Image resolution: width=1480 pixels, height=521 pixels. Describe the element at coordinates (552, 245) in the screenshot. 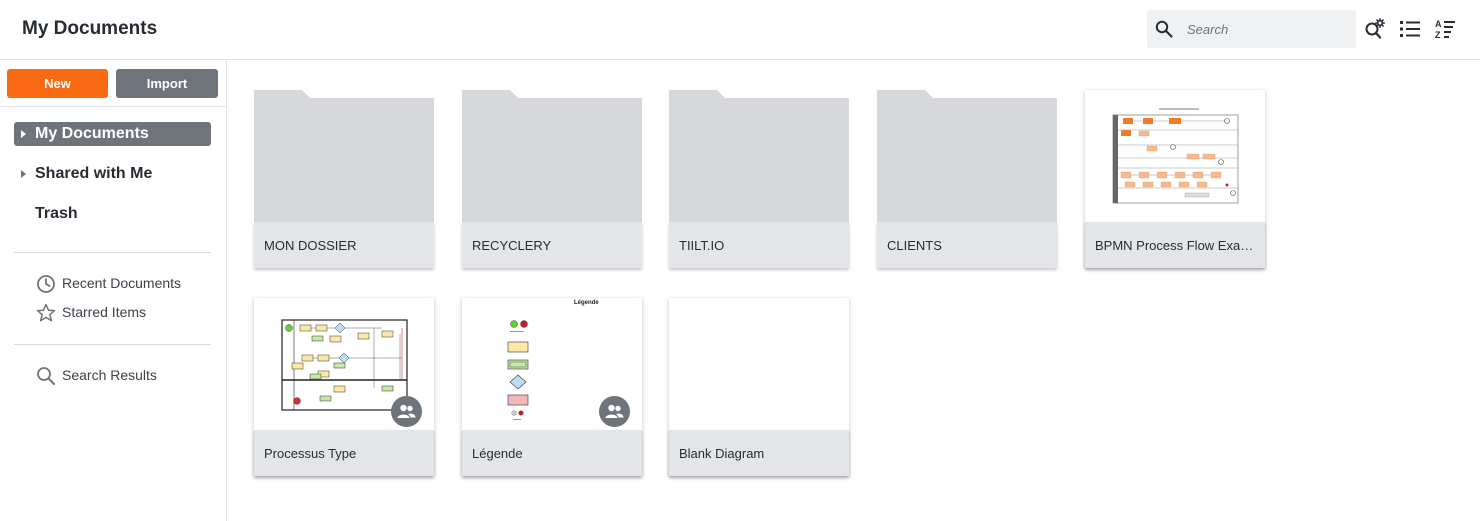

I see `item-name: RECYCLERY` at that location.